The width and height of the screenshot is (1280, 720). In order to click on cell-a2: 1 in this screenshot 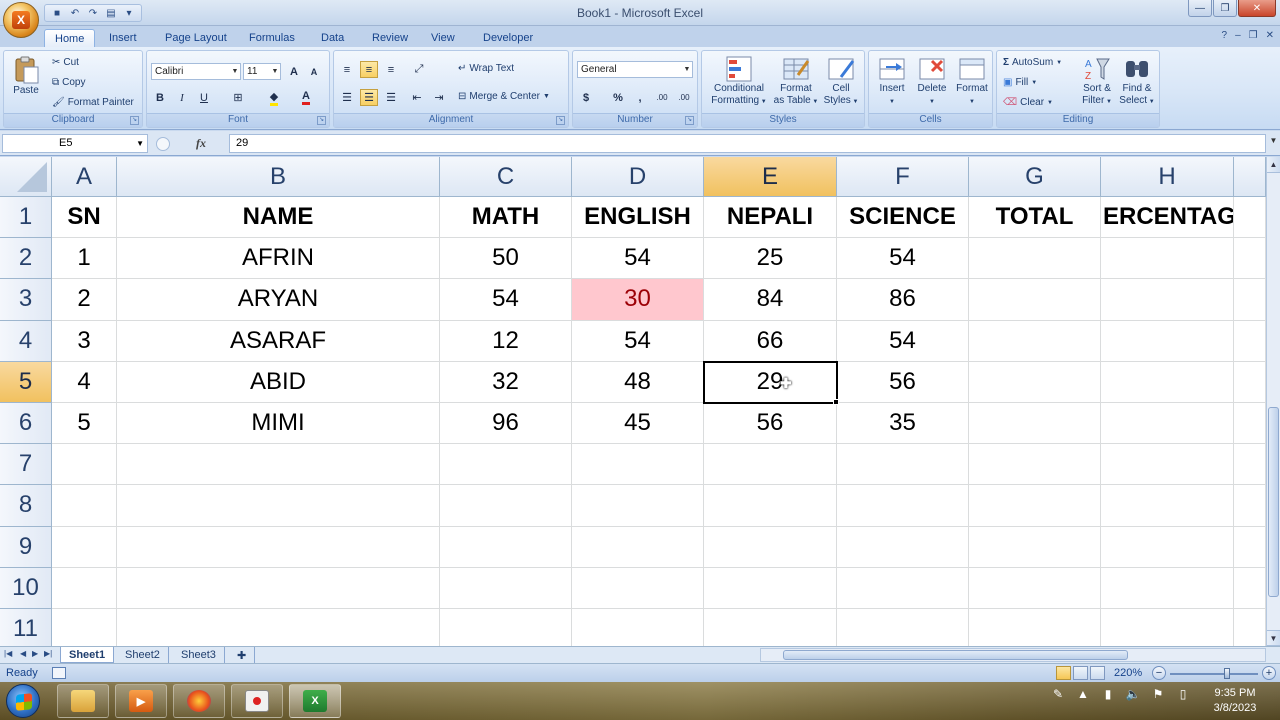, I will do `click(84, 259)`.